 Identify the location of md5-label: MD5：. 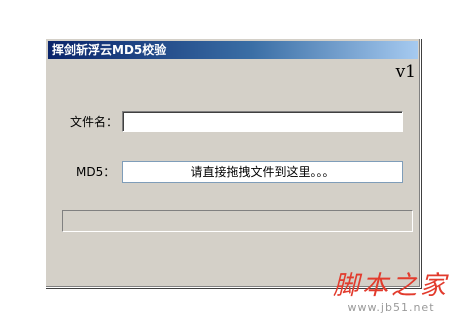
(96, 172).